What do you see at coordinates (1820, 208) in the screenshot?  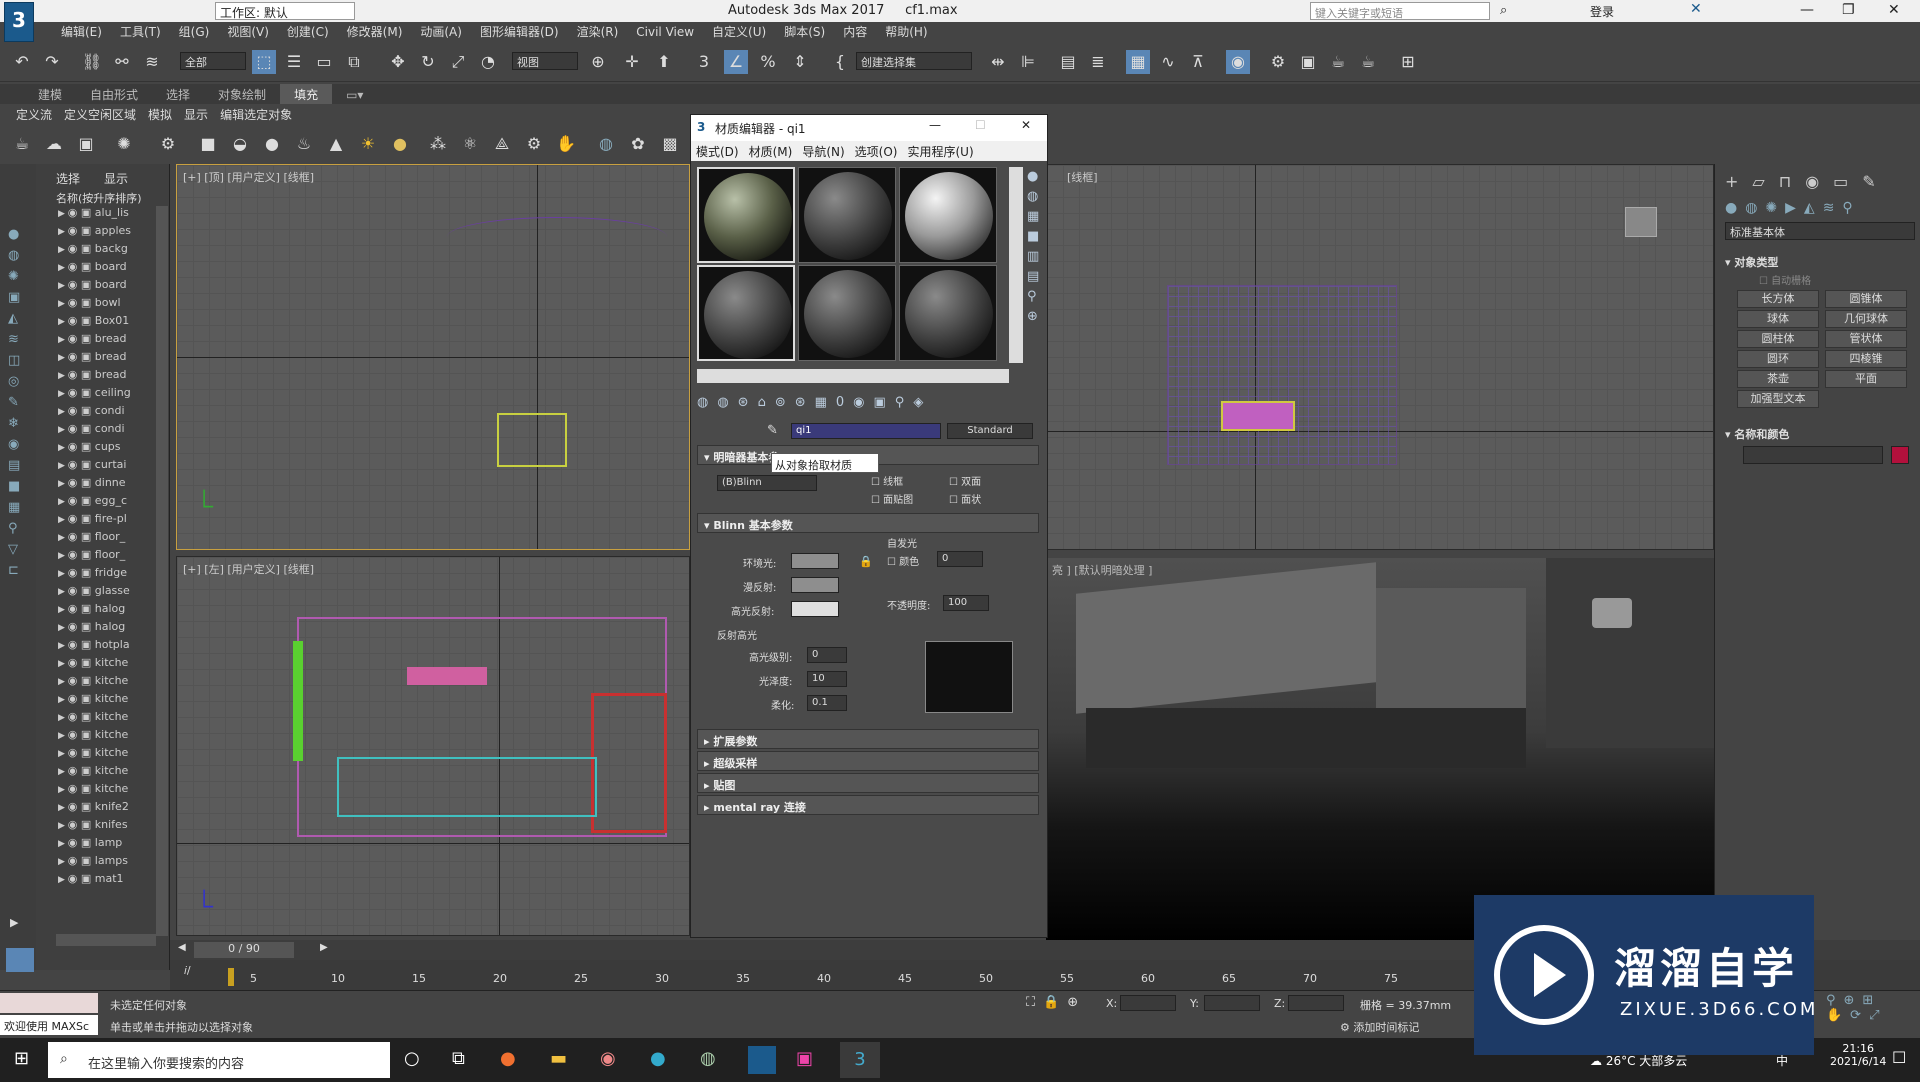 I see `create-category-icons: ●◍✺▶◭≋⚲` at bounding box center [1820, 208].